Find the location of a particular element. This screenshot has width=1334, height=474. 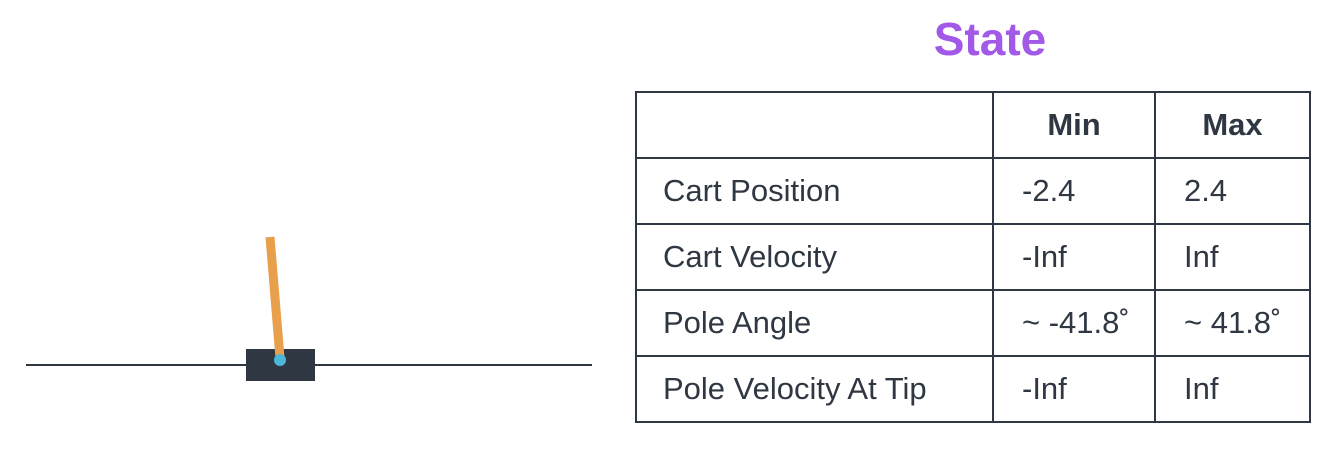

row-max: 2.4 is located at coordinates (1232, 191).